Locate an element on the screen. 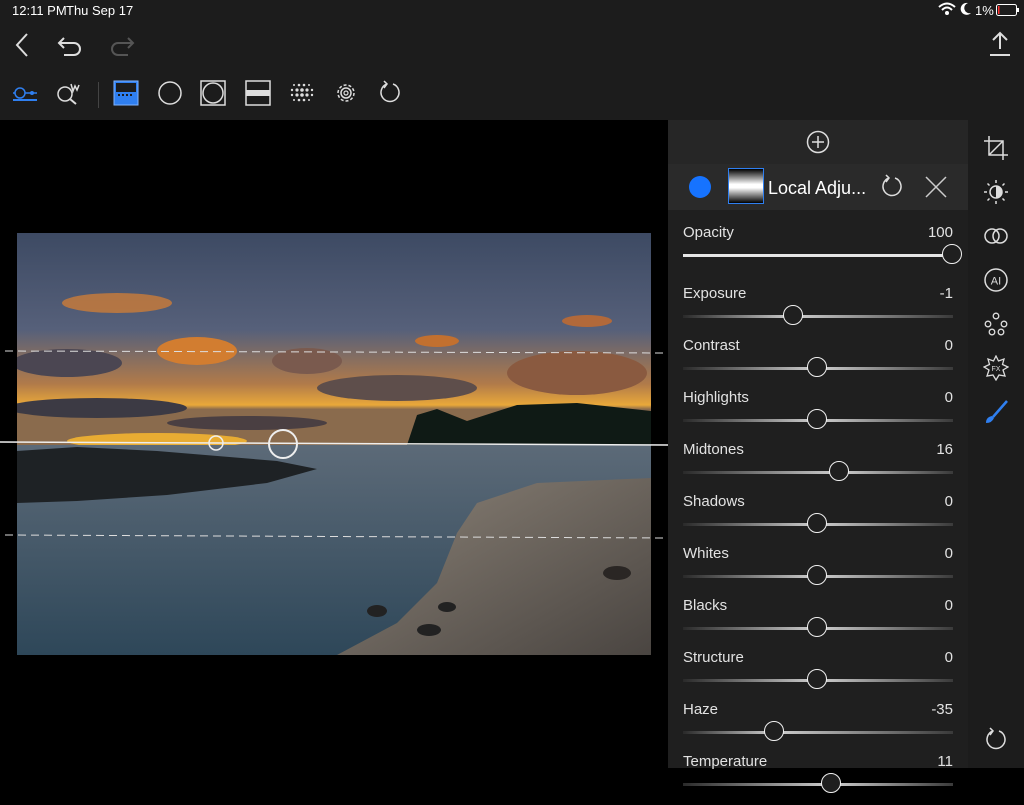 This screenshot has width=1024, height=805. status-bar: 12:11 PM Thu Sep 17 1% is located at coordinates (512, 10).